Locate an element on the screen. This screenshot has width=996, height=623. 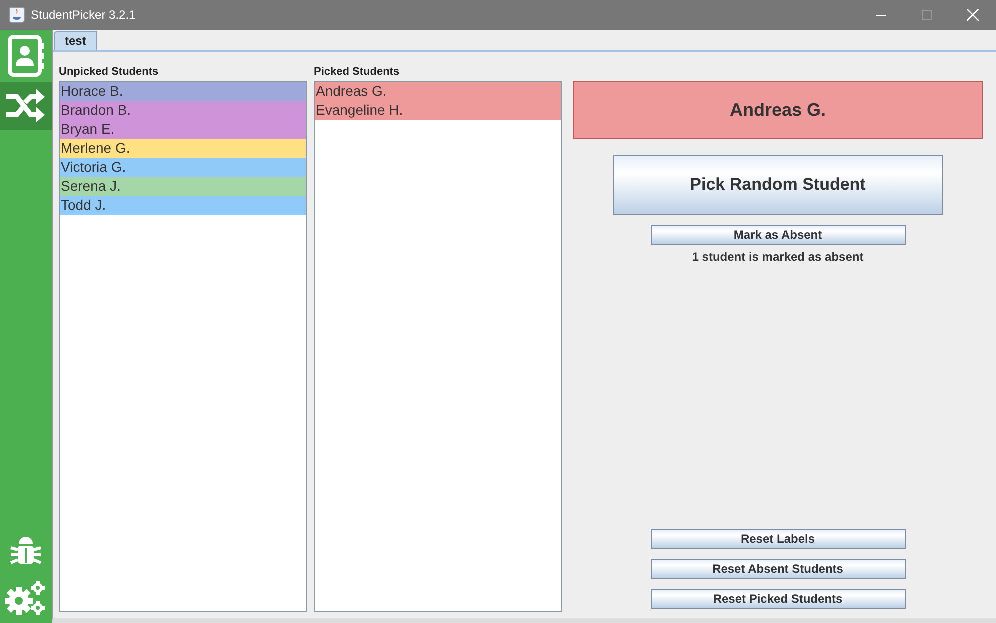
sidebar-item is located at coordinates (26, 106).